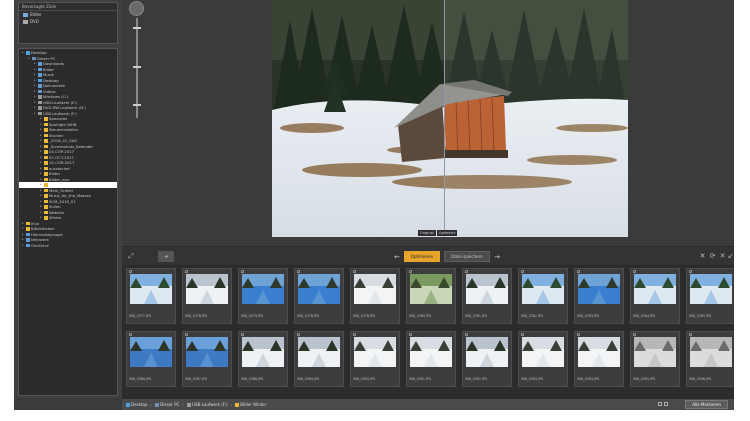  What do you see at coordinates (207, 359) in the screenshot?
I see `photo-thumbnail: IMG_0387.JPG` at bounding box center [207, 359].